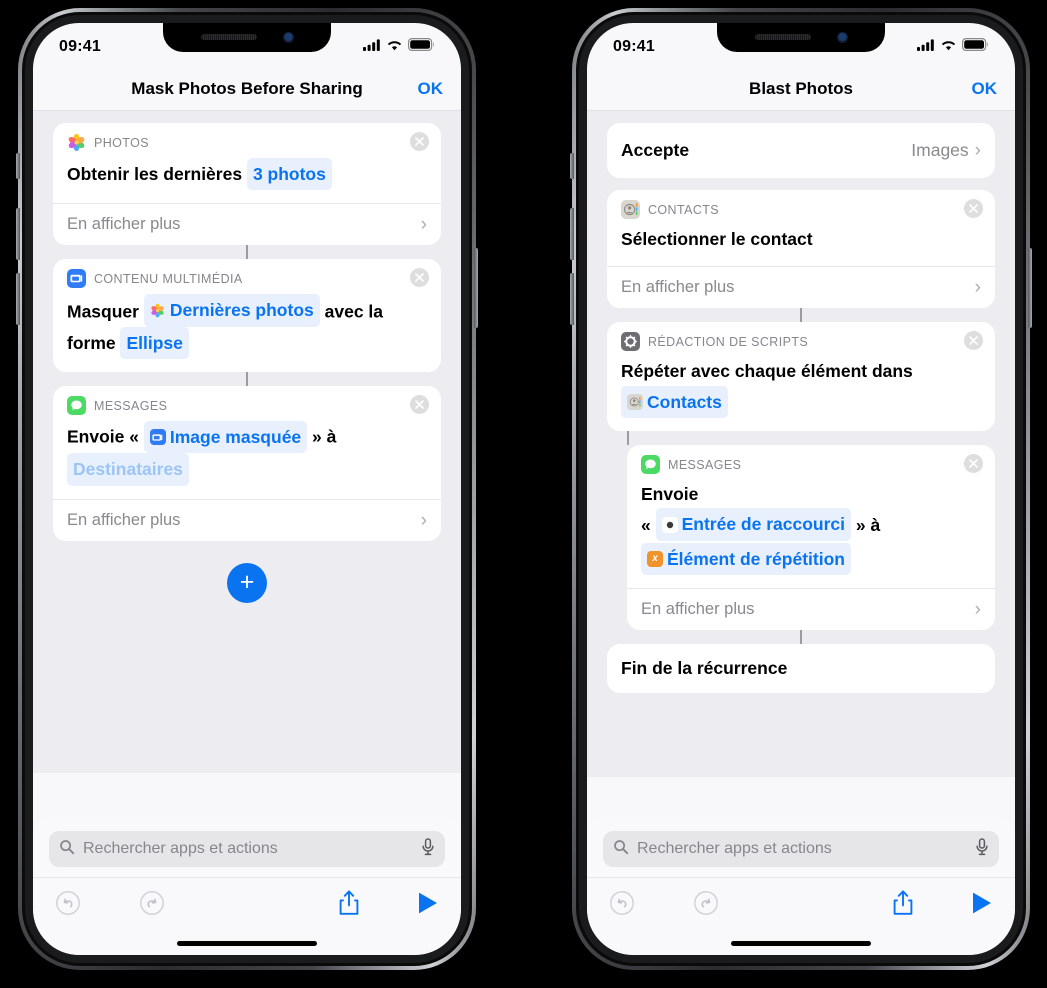 This screenshot has height=988, width=1047. I want to click on token-label: Ellipse, so click(154, 342).